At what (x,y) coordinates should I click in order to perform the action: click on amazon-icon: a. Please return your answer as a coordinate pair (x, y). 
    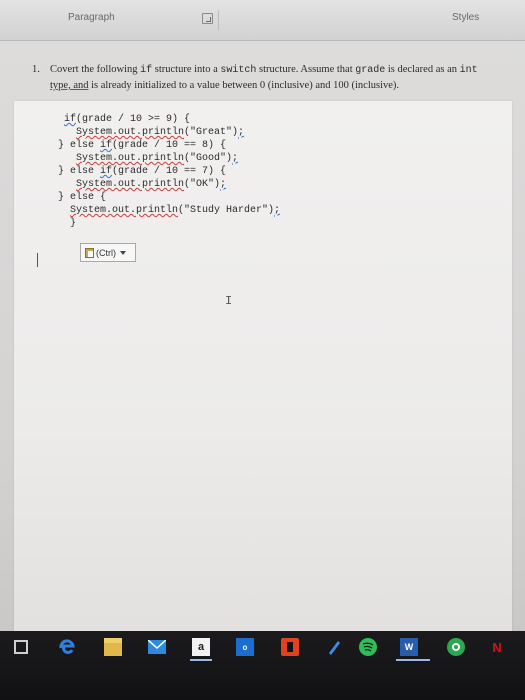
    Looking at the image, I should click on (201, 647).